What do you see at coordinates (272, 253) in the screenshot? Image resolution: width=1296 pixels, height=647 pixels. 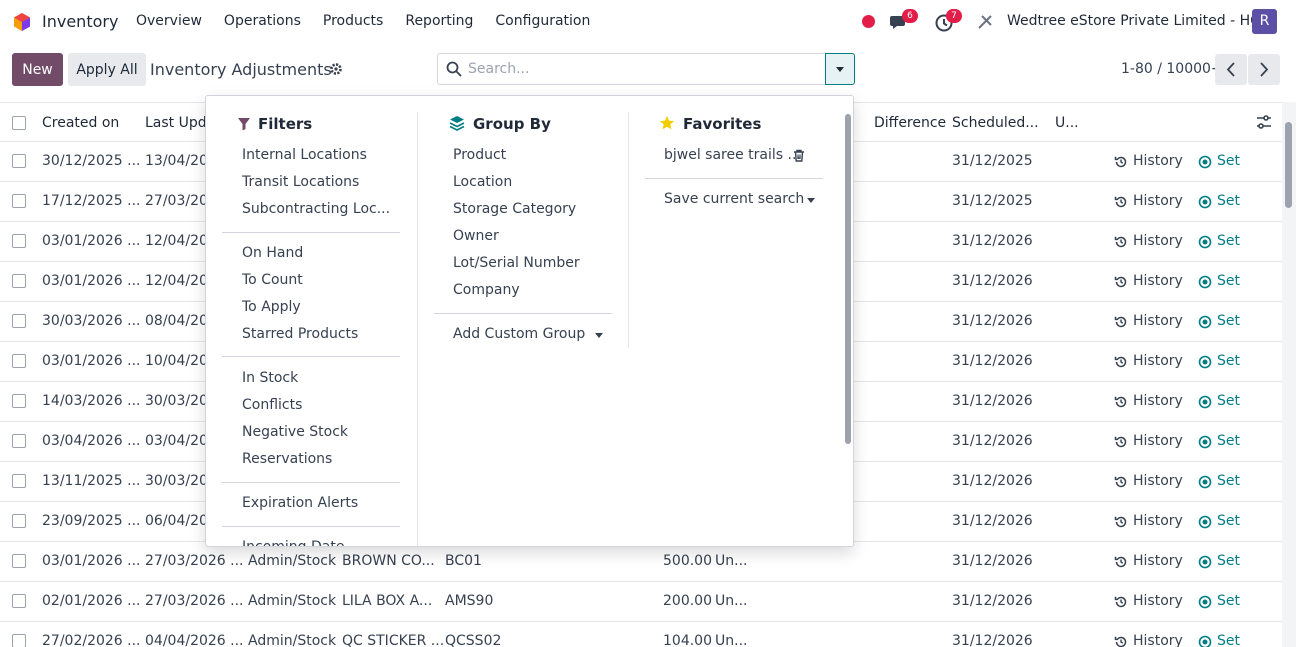 I see `filter-on-hand: On Hand` at bounding box center [272, 253].